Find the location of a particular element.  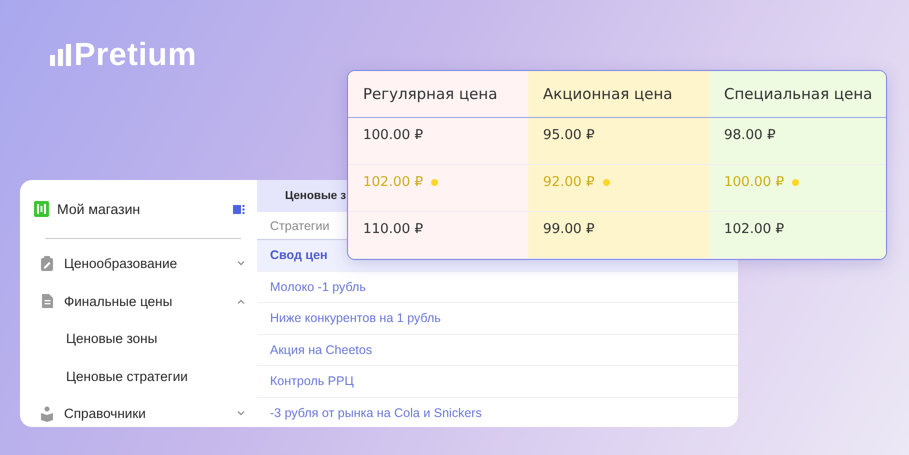

nav-subitem: Ценовые зоны is located at coordinates (139, 339).